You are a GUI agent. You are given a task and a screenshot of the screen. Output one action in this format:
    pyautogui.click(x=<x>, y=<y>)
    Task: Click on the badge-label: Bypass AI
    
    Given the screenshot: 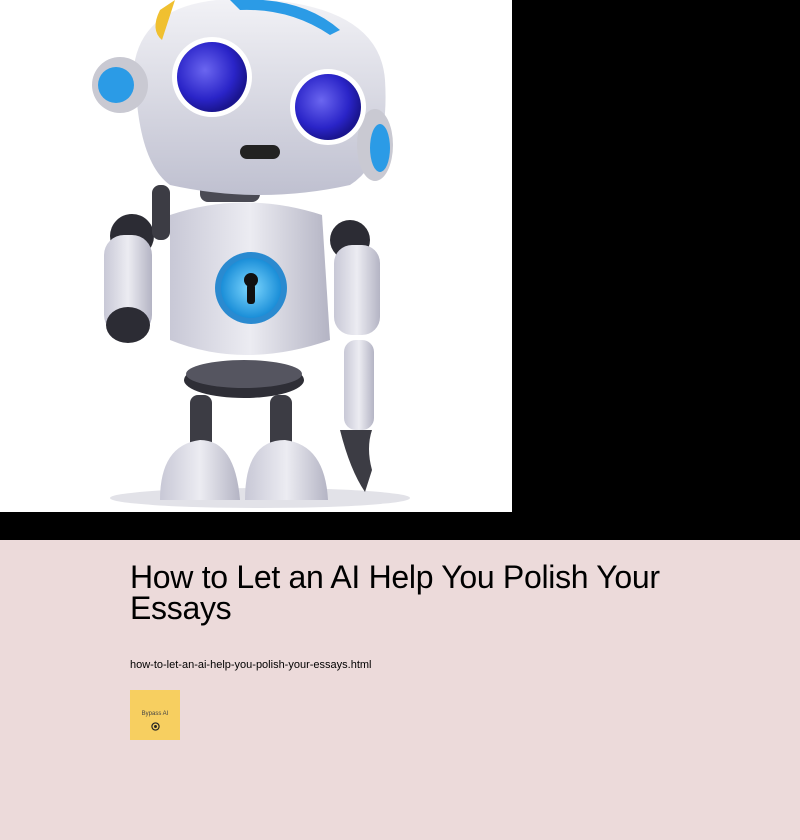 What is the action you would take?
    pyautogui.click(x=155, y=714)
    